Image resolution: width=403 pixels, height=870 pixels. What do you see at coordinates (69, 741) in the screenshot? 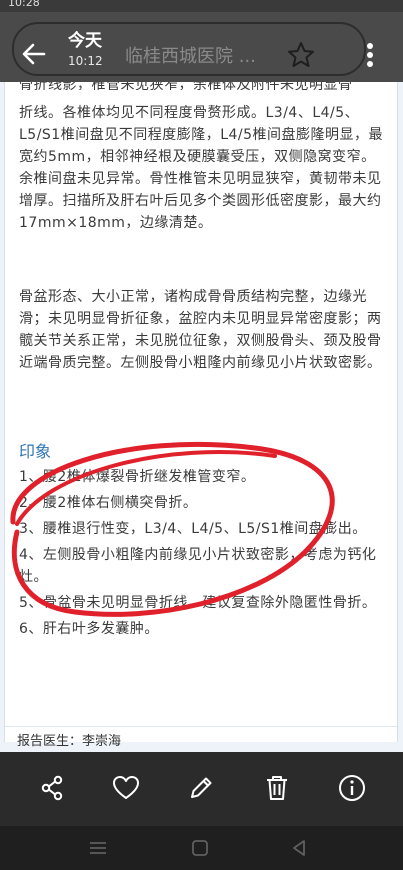
I see `report-doctor: 报告医生：李崇海` at bounding box center [69, 741].